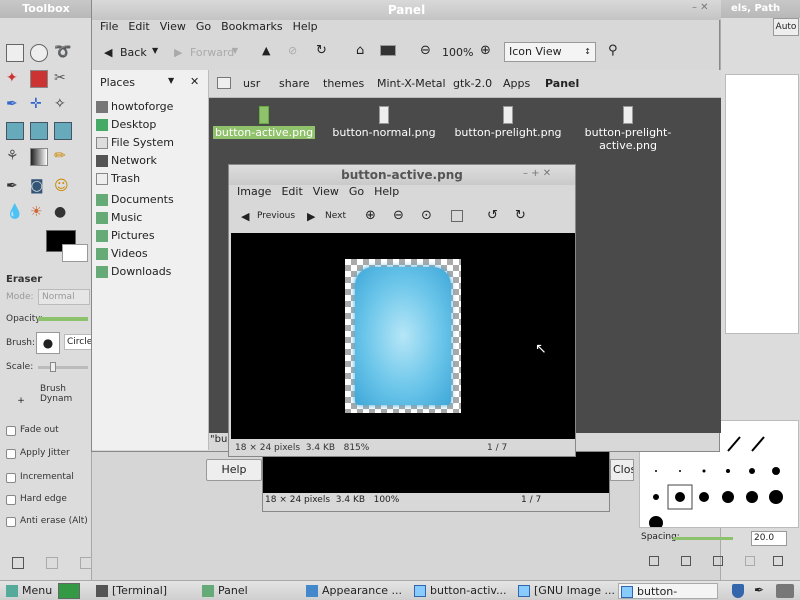  Describe the element at coordinates (343, 83) in the screenshot. I see `crumb-themes: themes` at that location.